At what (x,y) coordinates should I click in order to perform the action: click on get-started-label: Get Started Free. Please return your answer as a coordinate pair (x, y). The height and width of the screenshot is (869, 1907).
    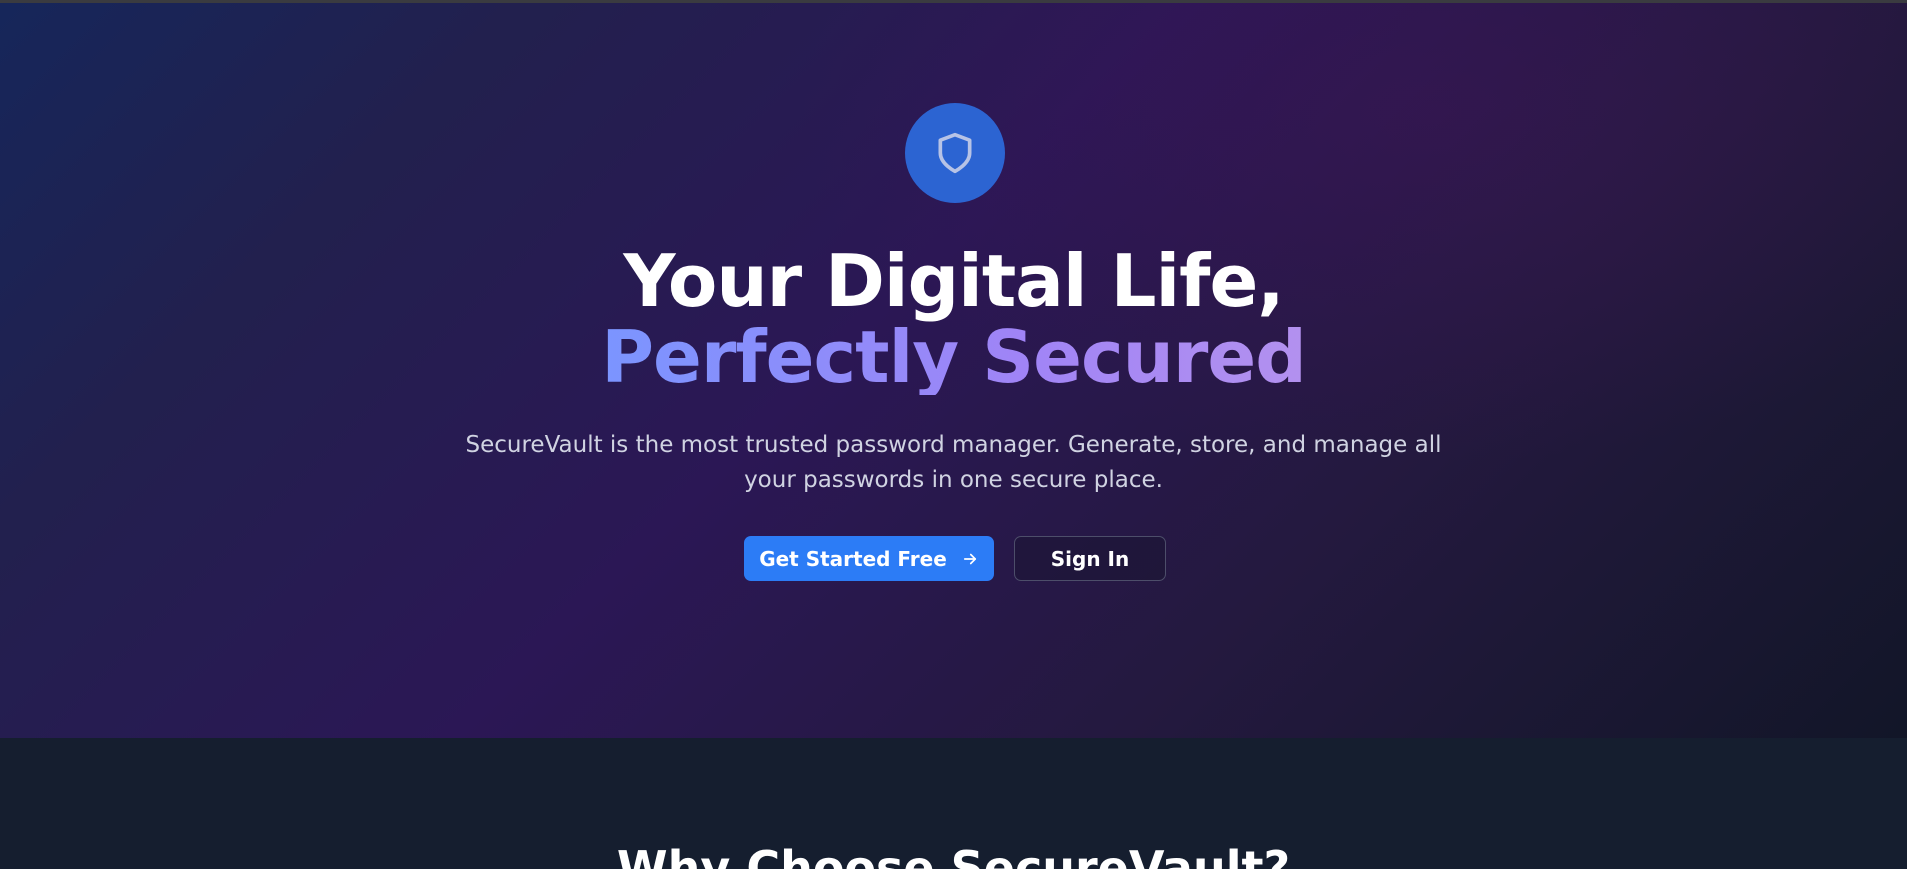
    Looking at the image, I should click on (853, 558).